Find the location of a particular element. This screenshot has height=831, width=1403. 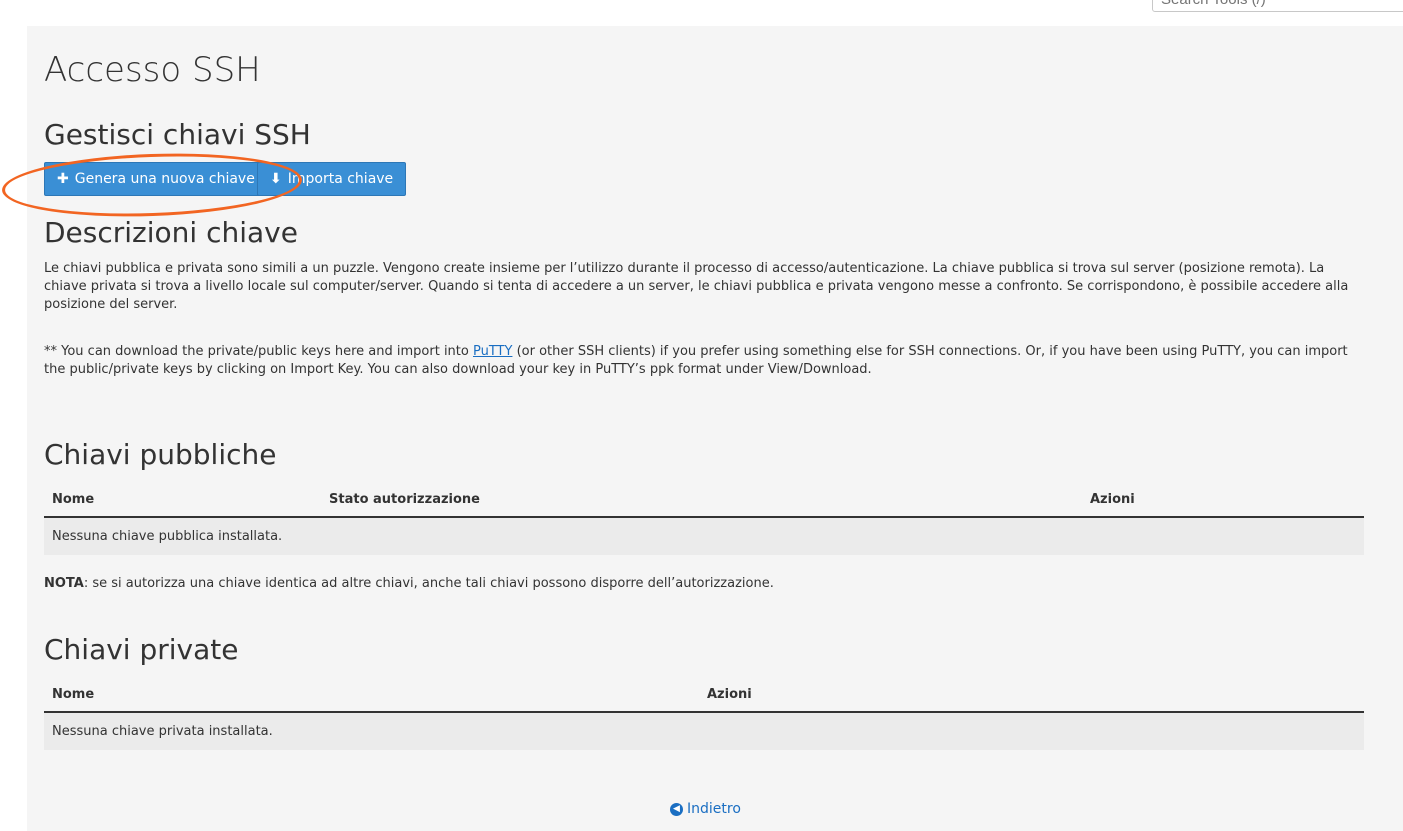

column-header-authorization: Stato autorizzazione is located at coordinates (404, 499).